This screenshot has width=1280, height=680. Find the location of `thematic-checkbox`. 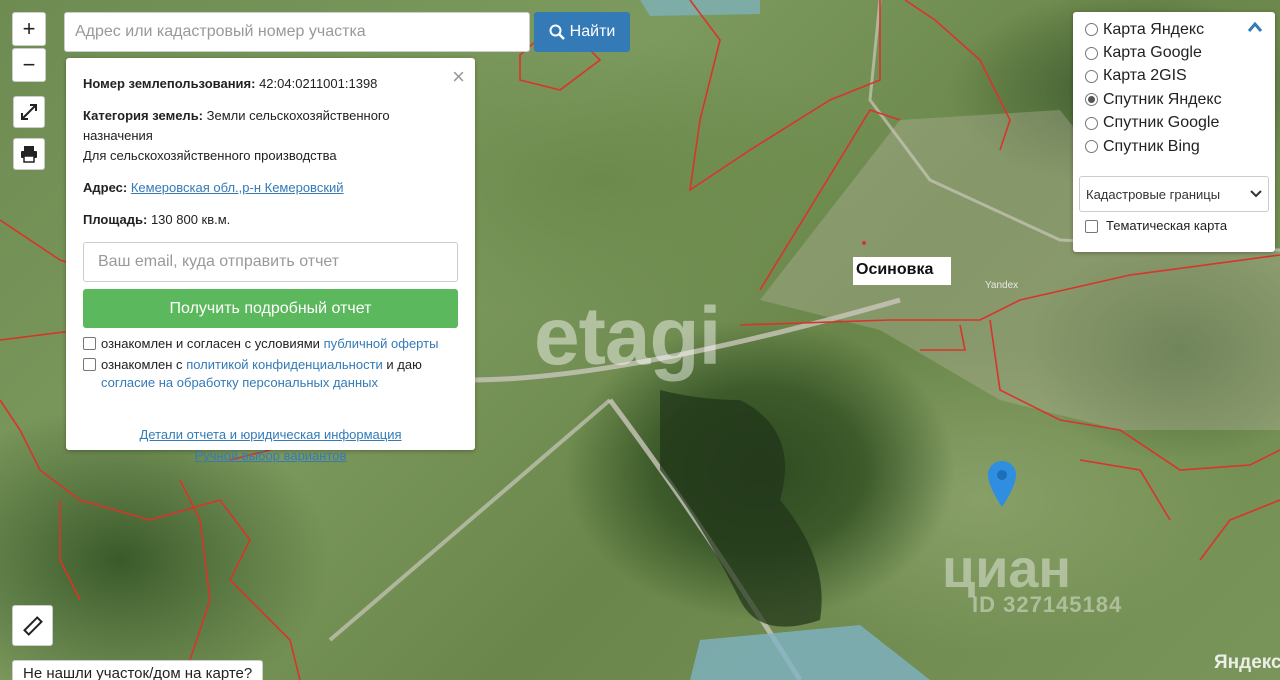

thematic-checkbox is located at coordinates (1091, 226).